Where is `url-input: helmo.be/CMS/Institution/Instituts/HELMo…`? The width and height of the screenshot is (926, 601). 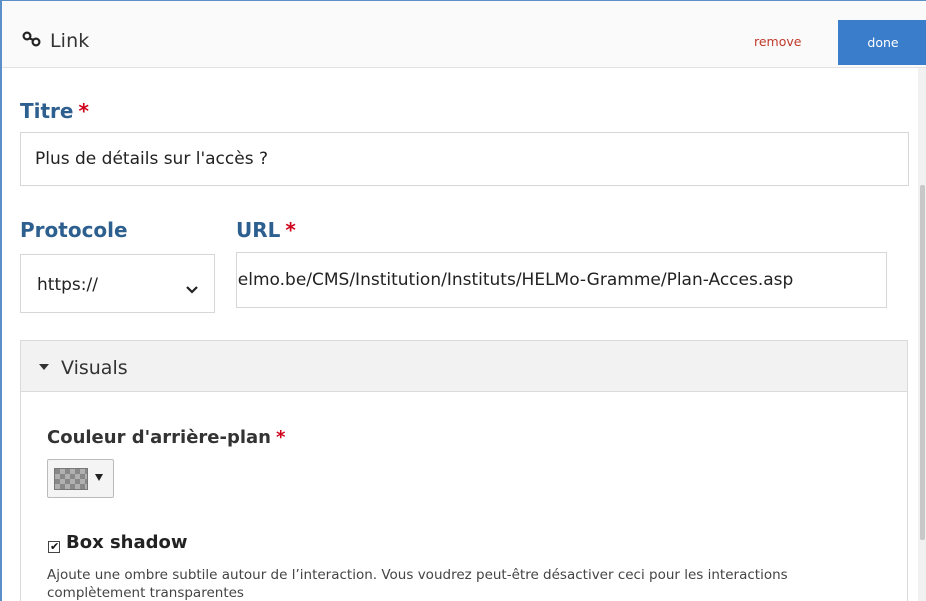
url-input: helmo.be/CMS/Institution/Instituts/HELMo… is located at coordinates (561, 280).